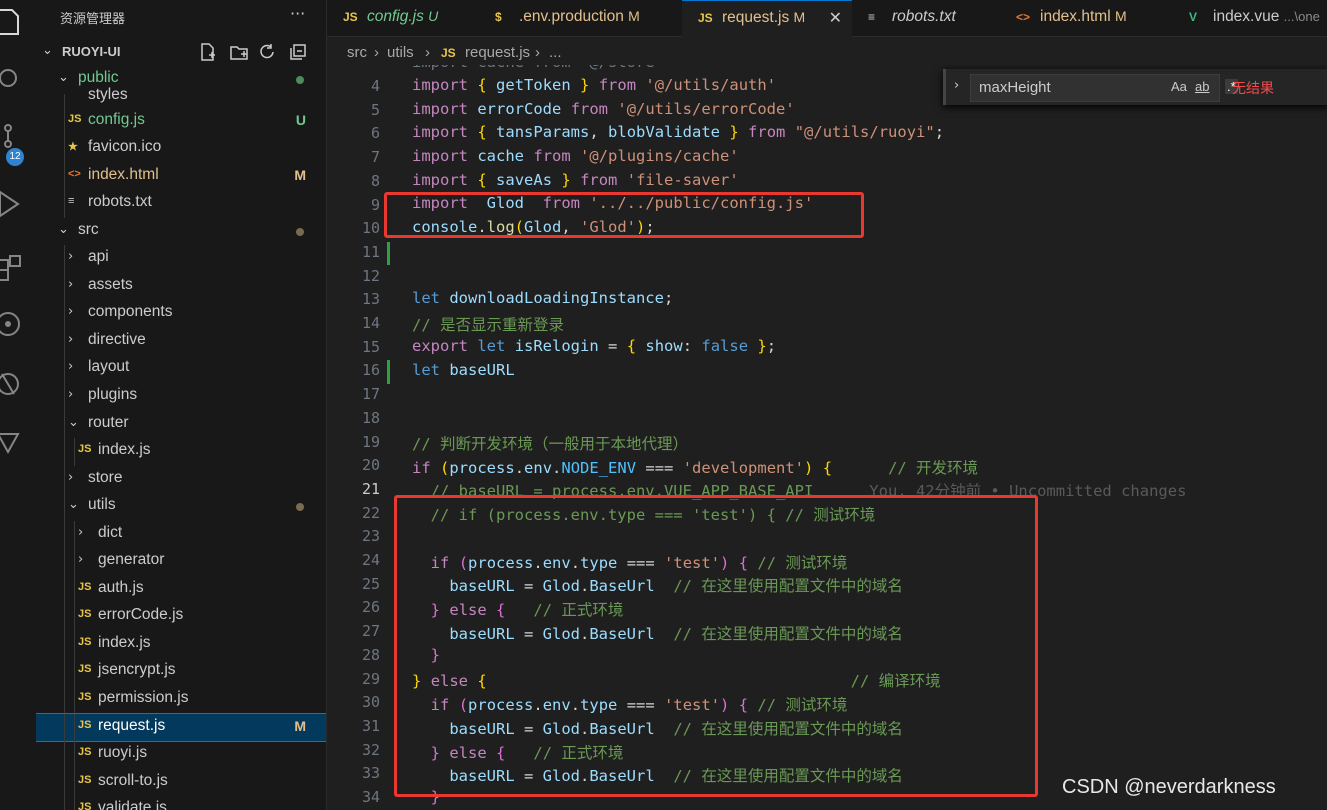 The image size is (1327, 810). Describe the element at coordinates (181, 369) in the screenshot. I see `tree-item-layout: › layout` at that location.